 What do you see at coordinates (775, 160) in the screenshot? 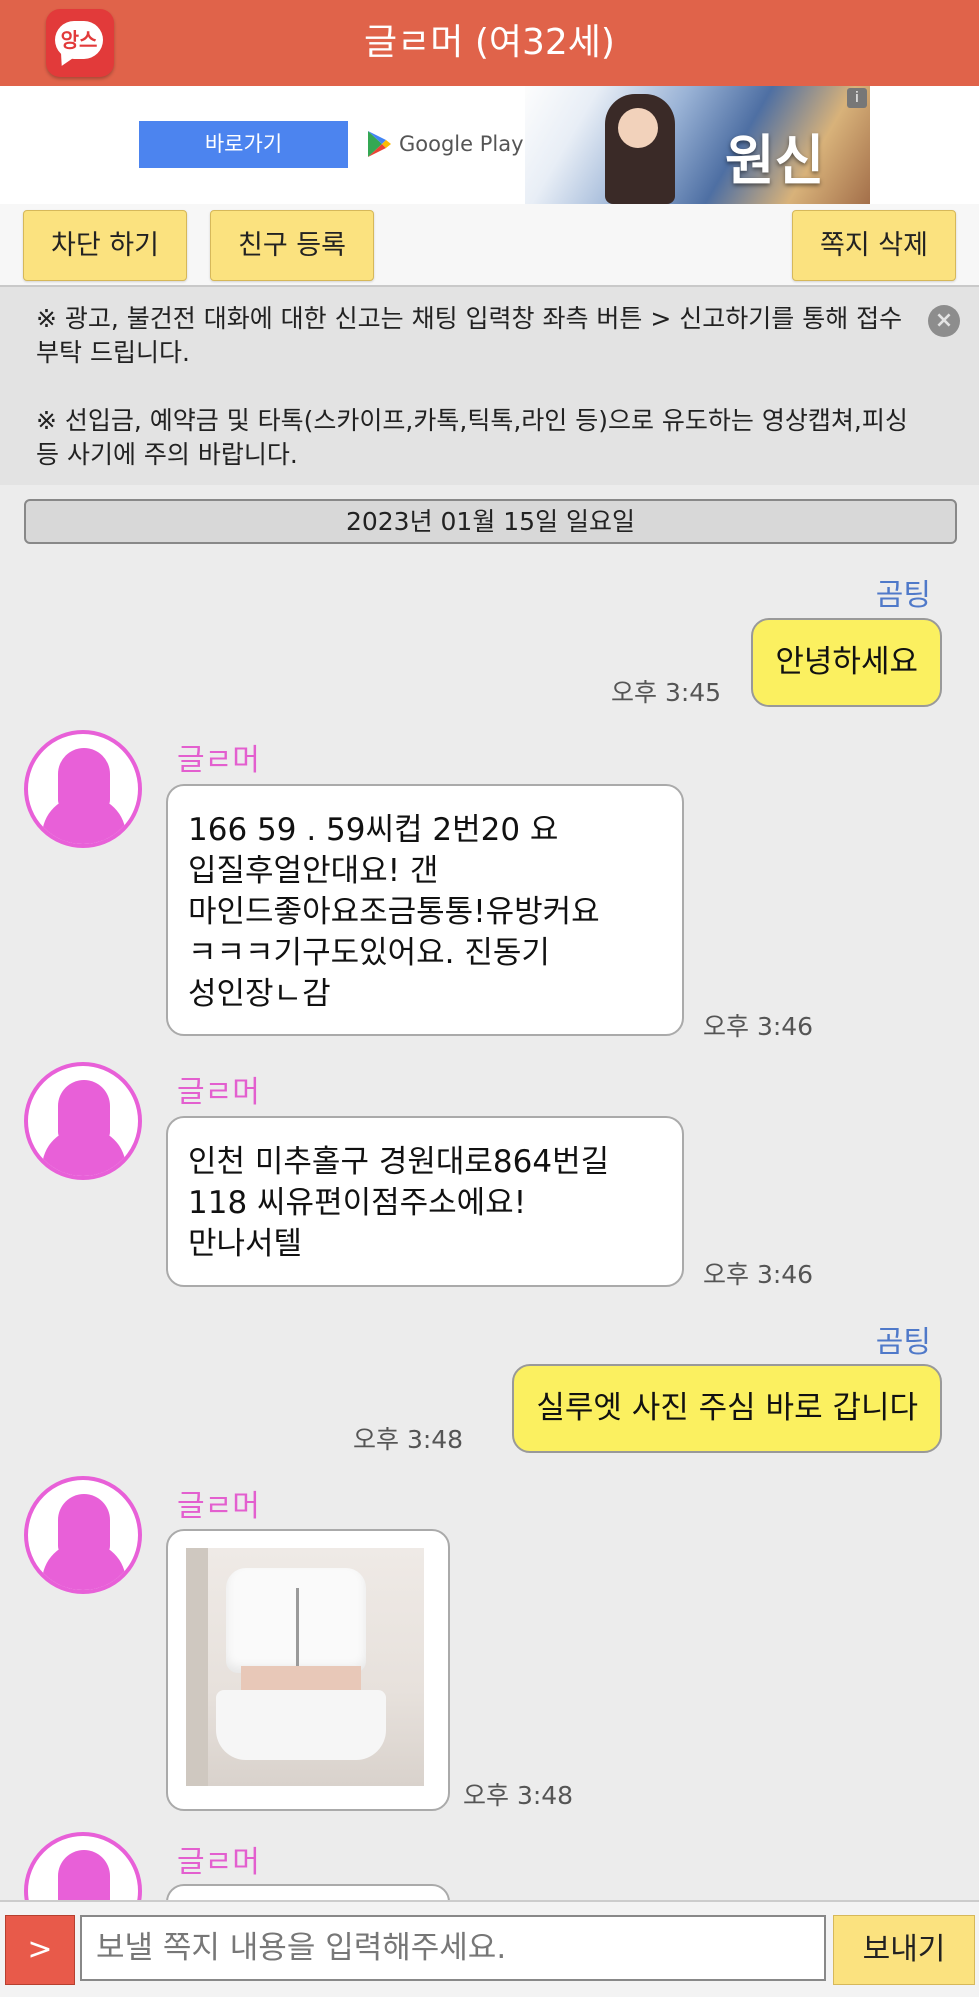
I see `ad-game-title: 원신` at bounding box center [775, 160].